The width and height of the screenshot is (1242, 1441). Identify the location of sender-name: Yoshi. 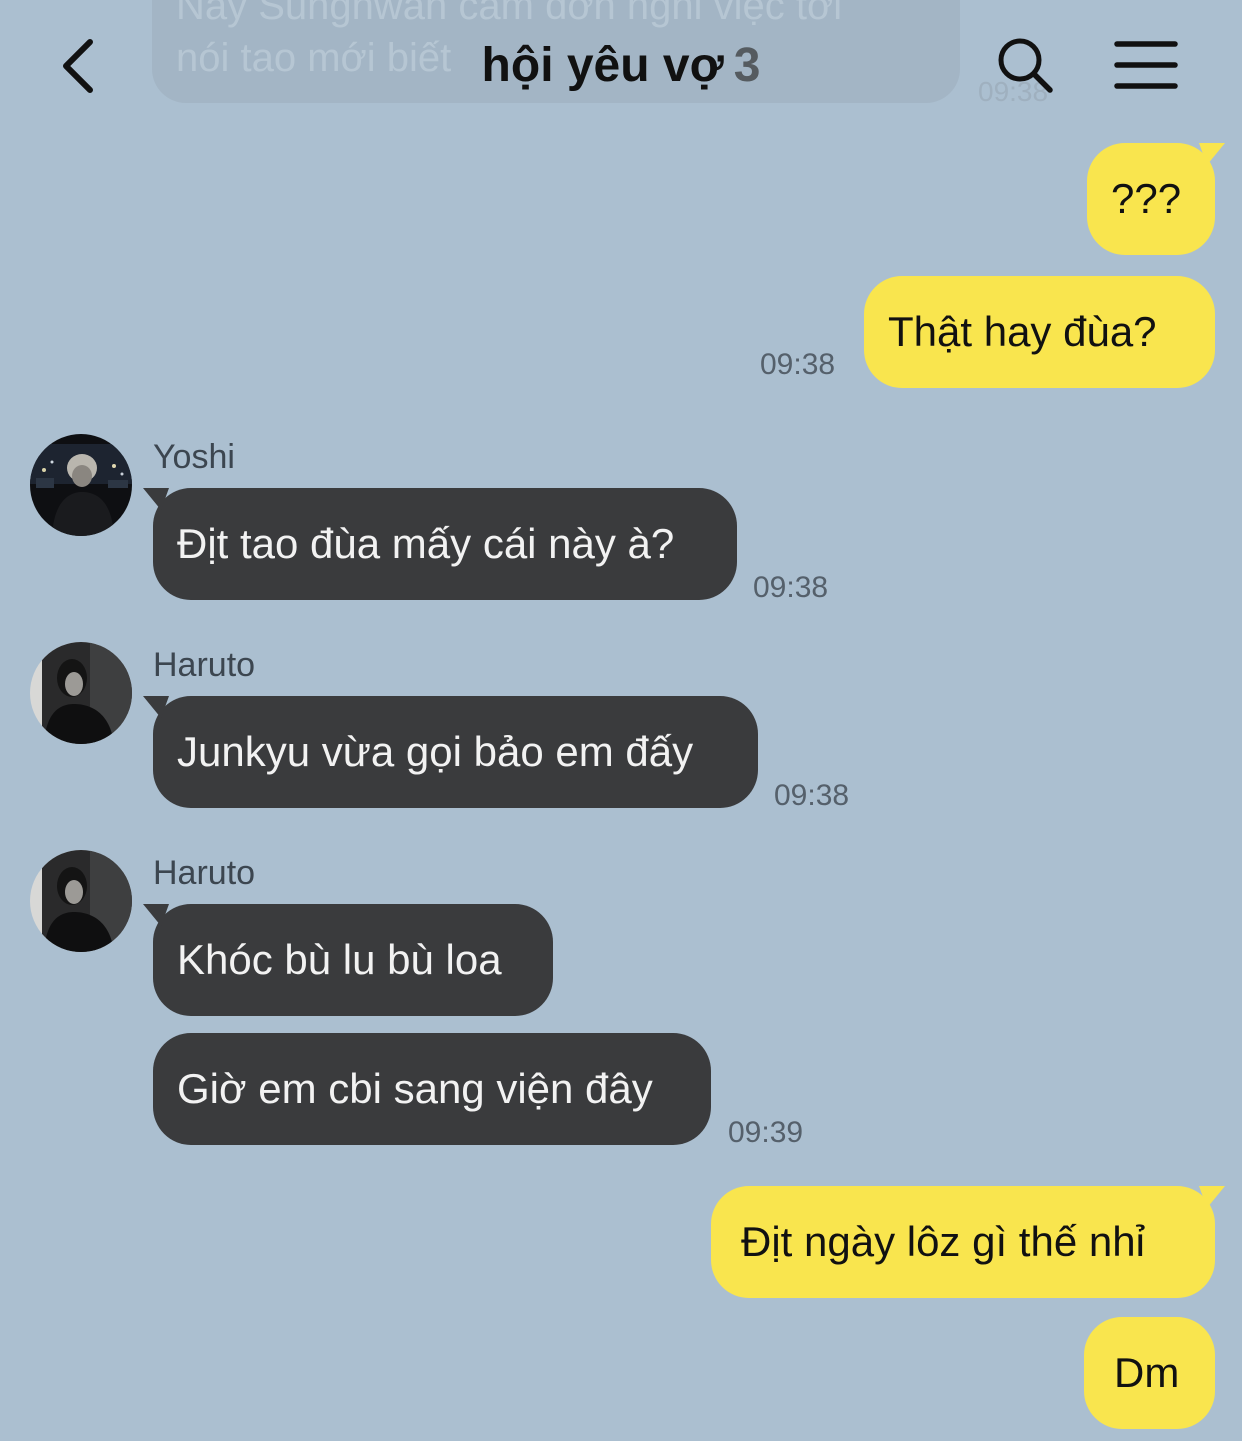
(194, 457).